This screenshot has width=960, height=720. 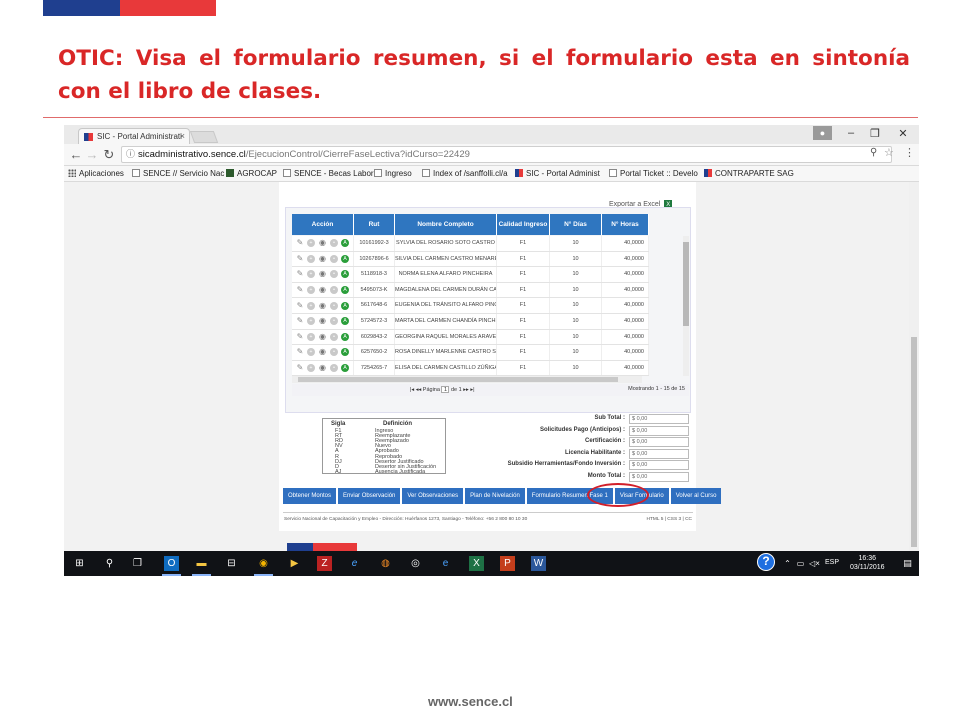 What do you see at coordinates (832, 562) in the screenshot?
I see `language-indicator: ESP` at bounding box center [832, 562].